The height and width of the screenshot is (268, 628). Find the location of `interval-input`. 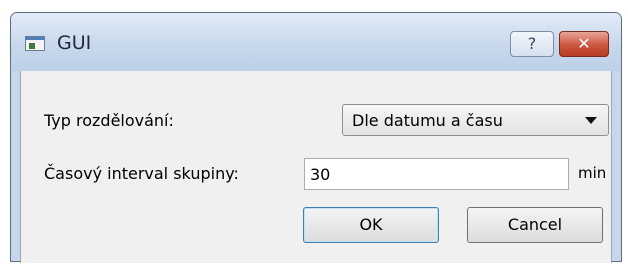

interval-input is located at coordinates (436, 174).